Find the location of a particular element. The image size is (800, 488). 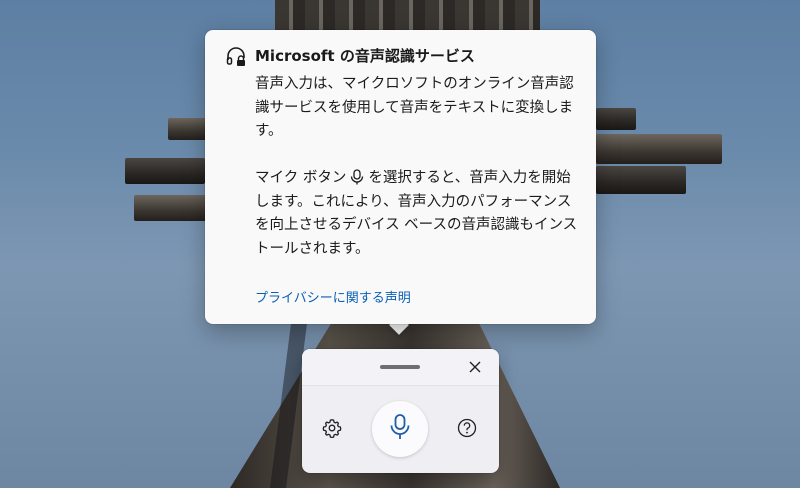

close-button is located at coordinates (475, 367).